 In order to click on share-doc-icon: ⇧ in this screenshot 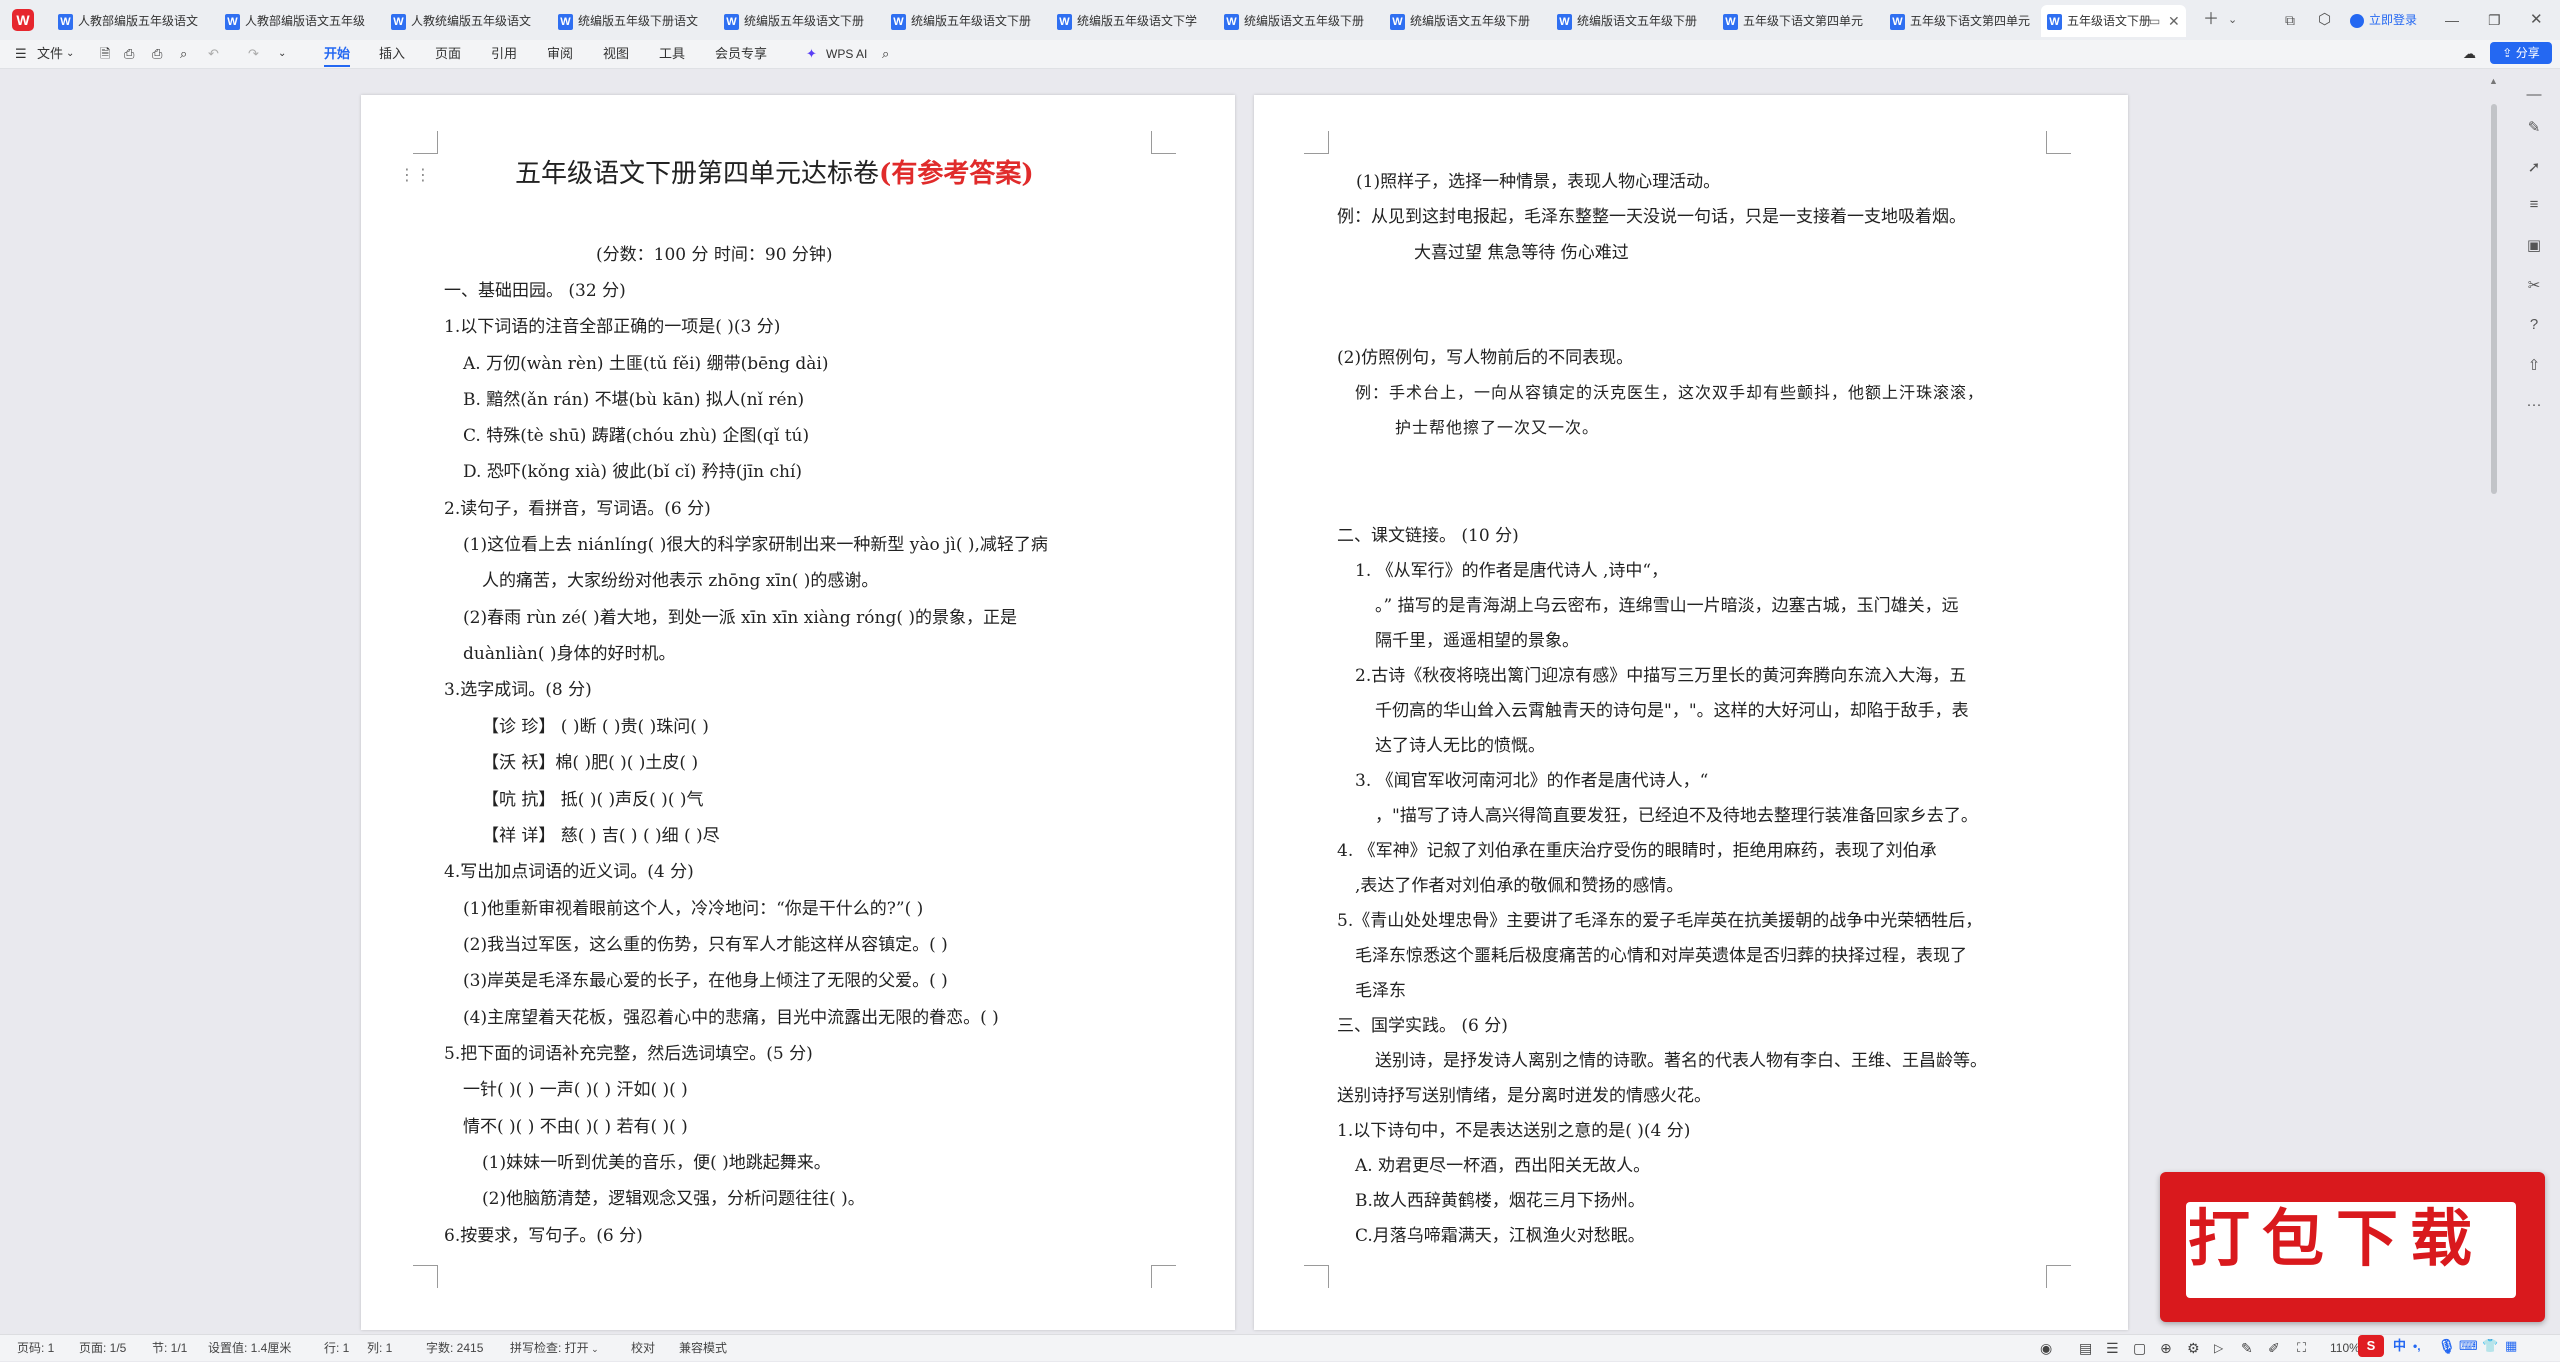, I will do `click(2534, 365)`.